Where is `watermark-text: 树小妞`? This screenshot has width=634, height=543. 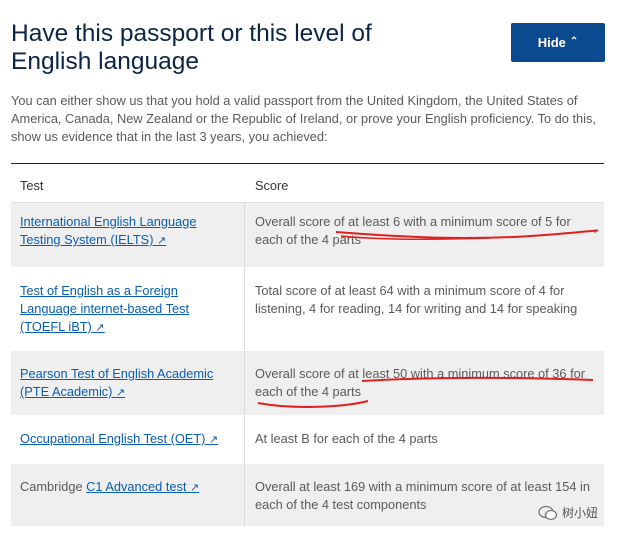 watermark-text: 树小妞 is located at coordinates (580, 513).